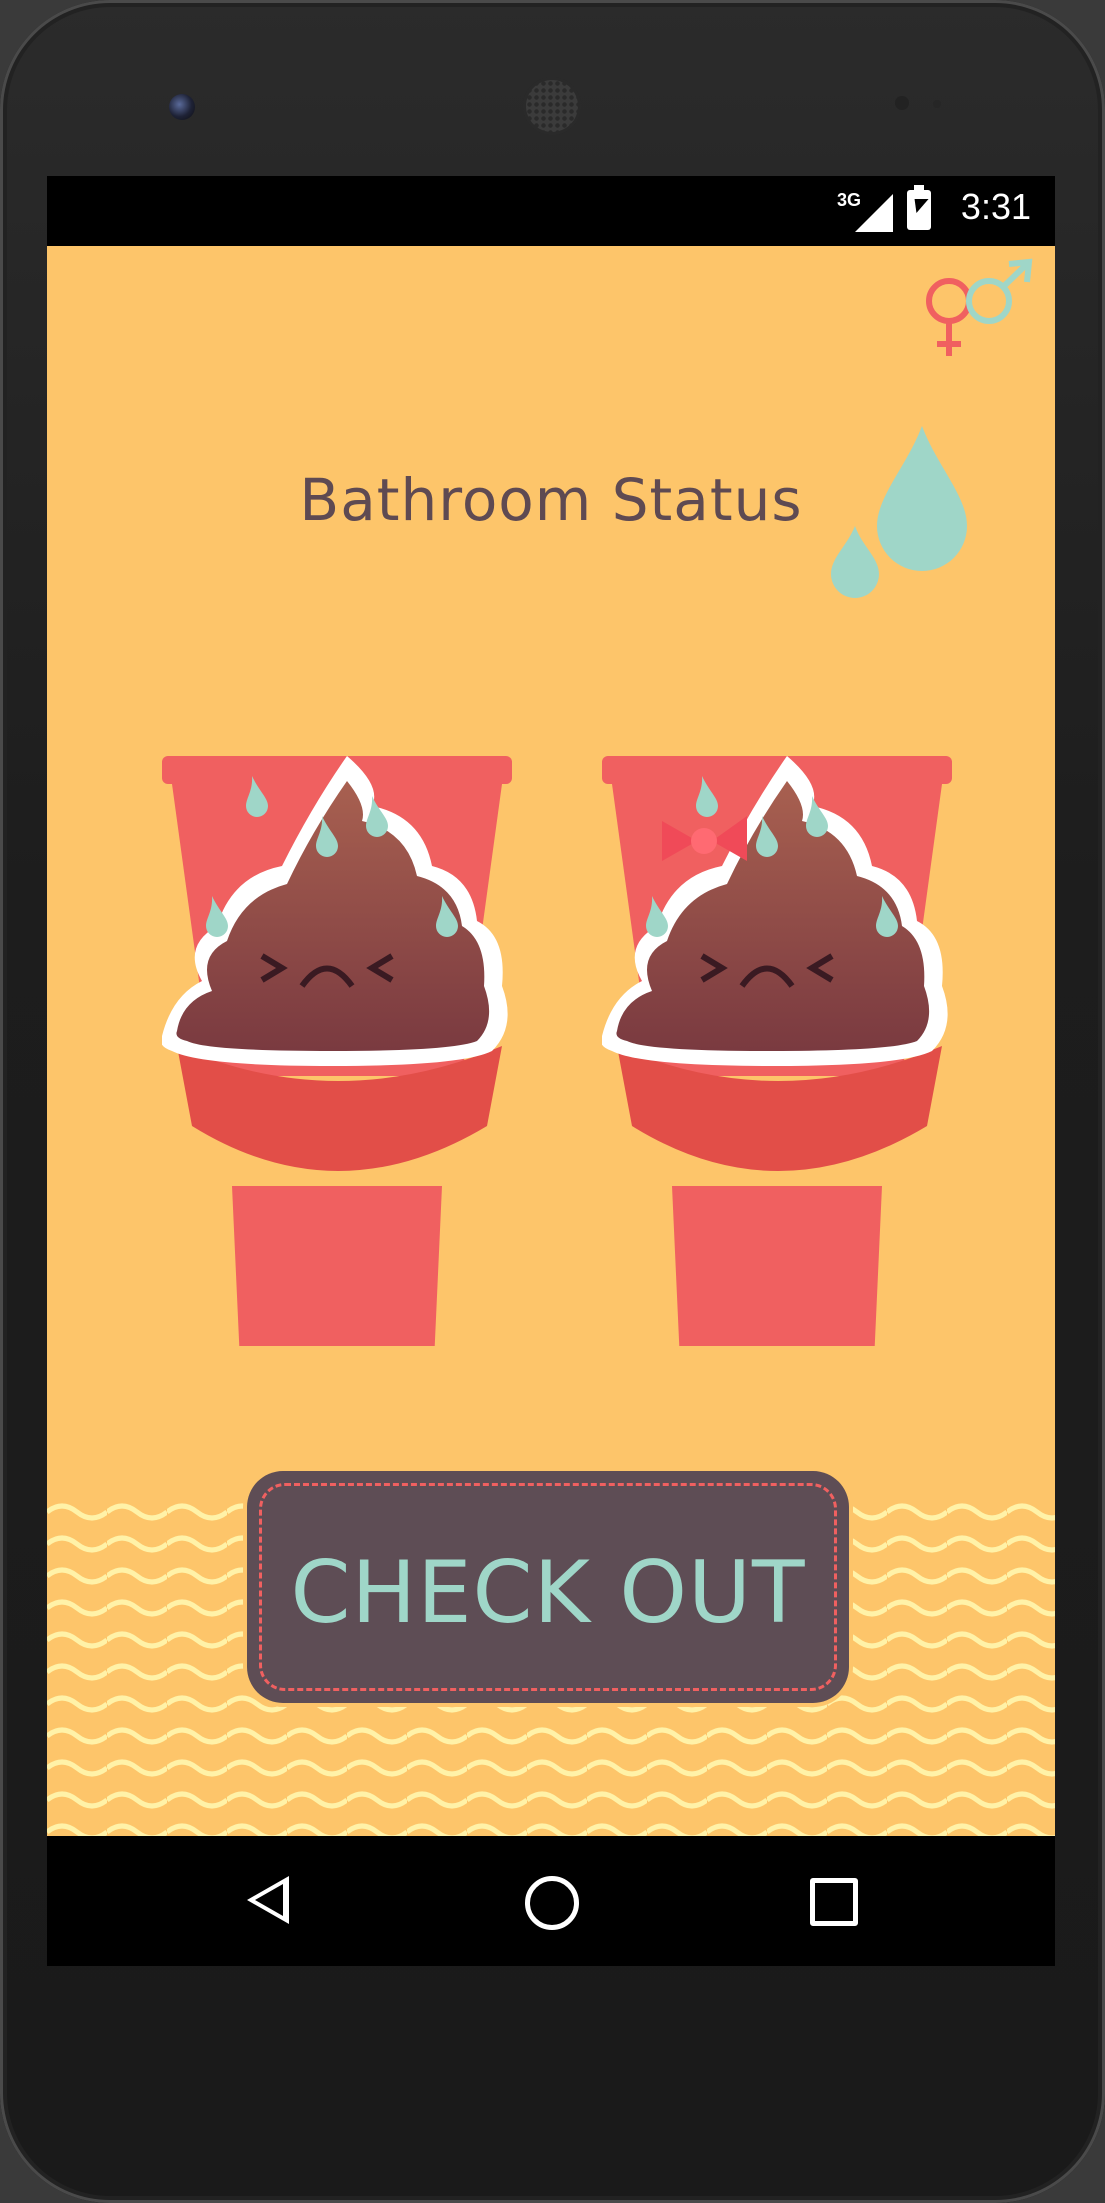  What do you see at coordinates (551, 211) in the screenshot?
I see `status-bar: 3G 3:31` at bounding box center [551, 211].